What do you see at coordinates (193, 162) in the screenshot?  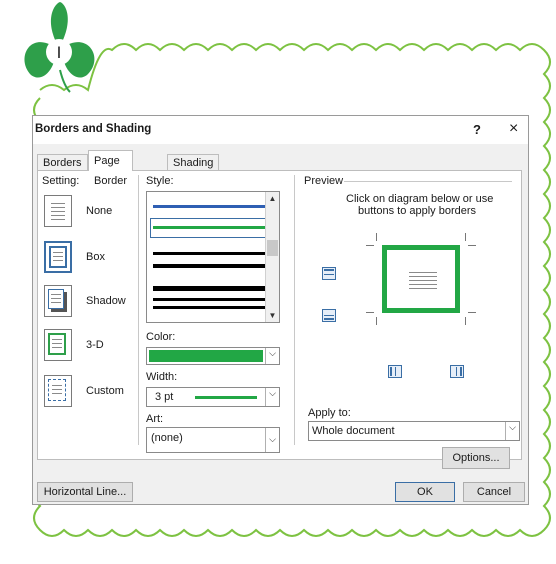 I see `tab-shading: Shading` at bounding box center [193, 162].